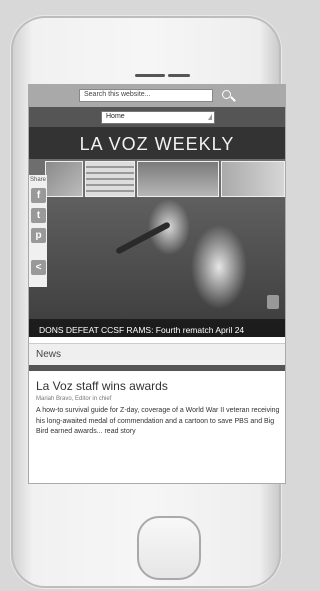 The height and width of the screenshot is (591, 320). I want to click on share-sidebar: Share f t p <, so click(38, 231).